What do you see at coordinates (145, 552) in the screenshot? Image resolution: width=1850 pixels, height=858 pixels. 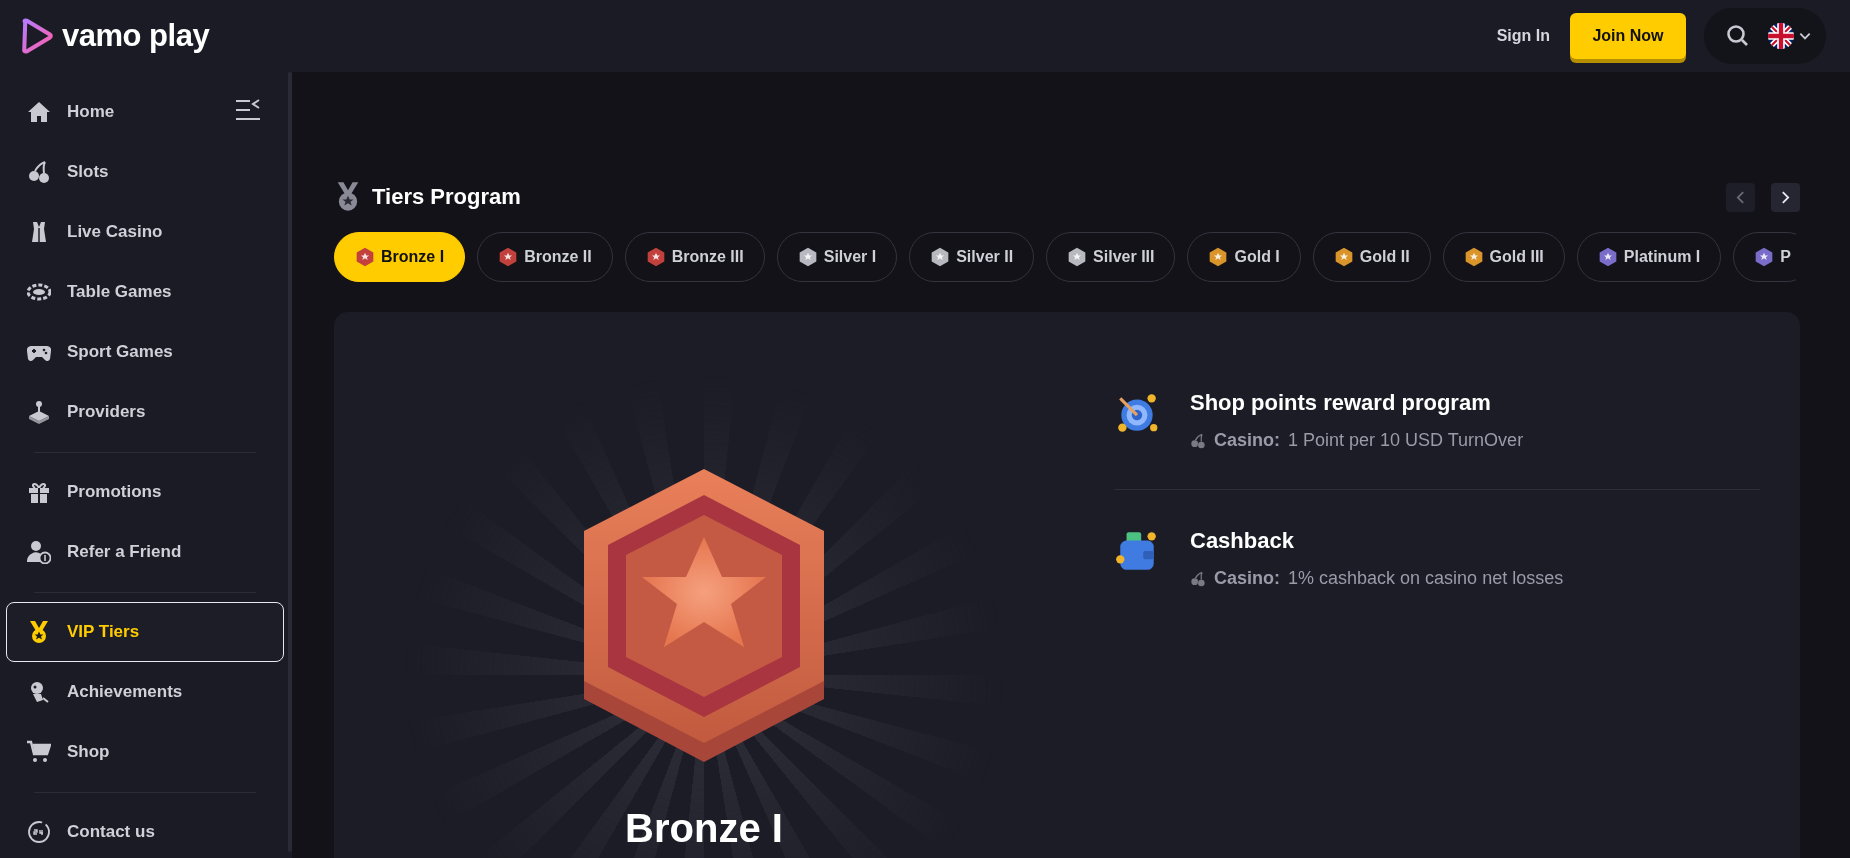 I see `sidebar-item: Refer a Friend` at bounding box center [145, 552].